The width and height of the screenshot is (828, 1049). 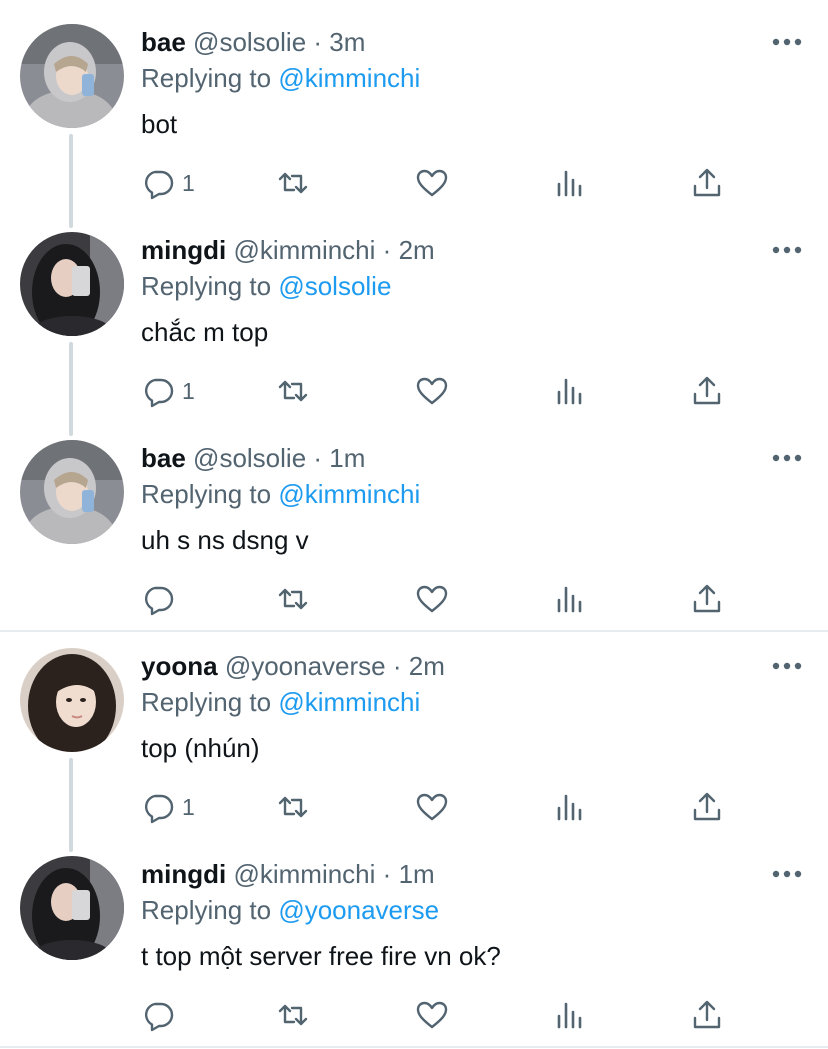 What do you see at coordinates (358, 910) in the screenshot?
I see `mention-link: @yoonaverse` at bounding box center [358, 910].